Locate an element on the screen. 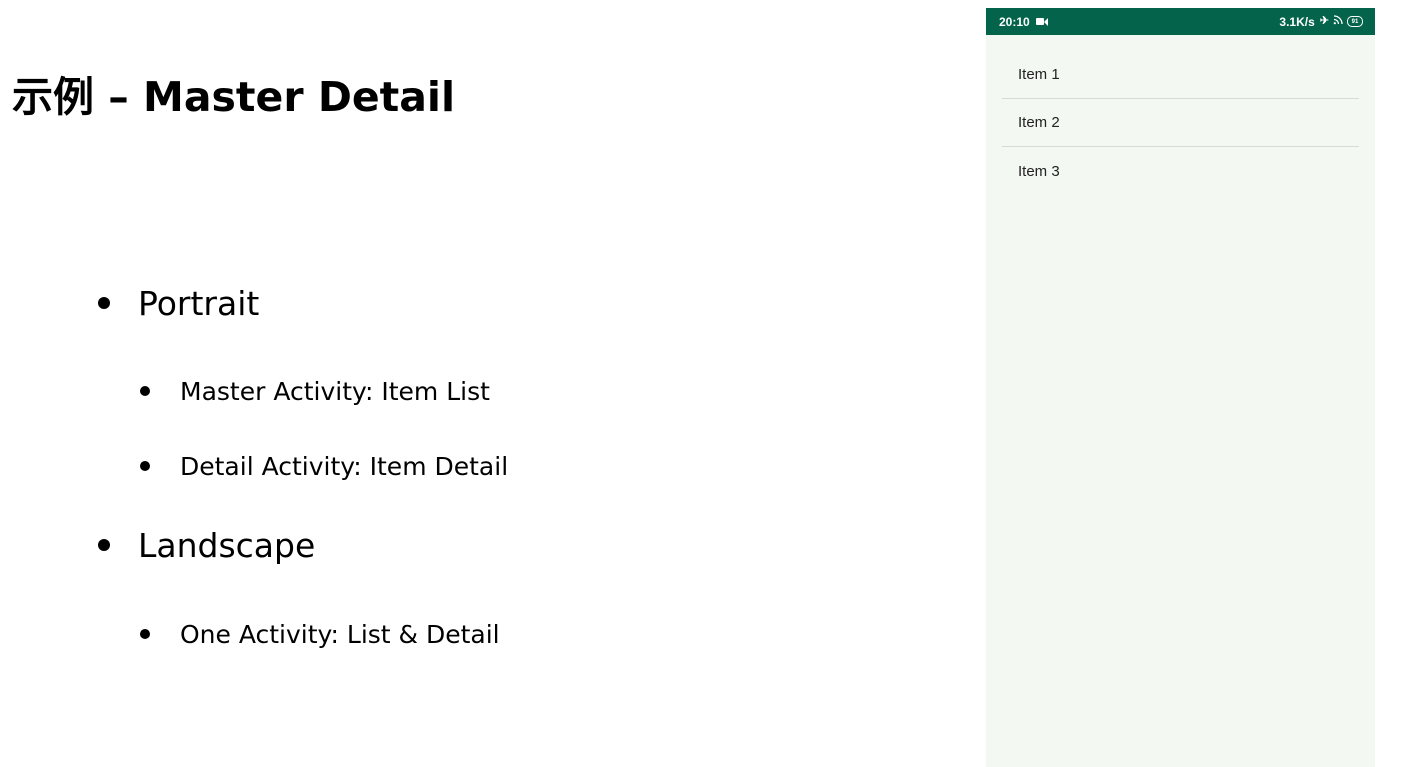 Image resolution: width=1404 pixels, height=767 pixels. sub-bullet-master-activity: Master Activity: Item List is located at coordinates (315, 391).